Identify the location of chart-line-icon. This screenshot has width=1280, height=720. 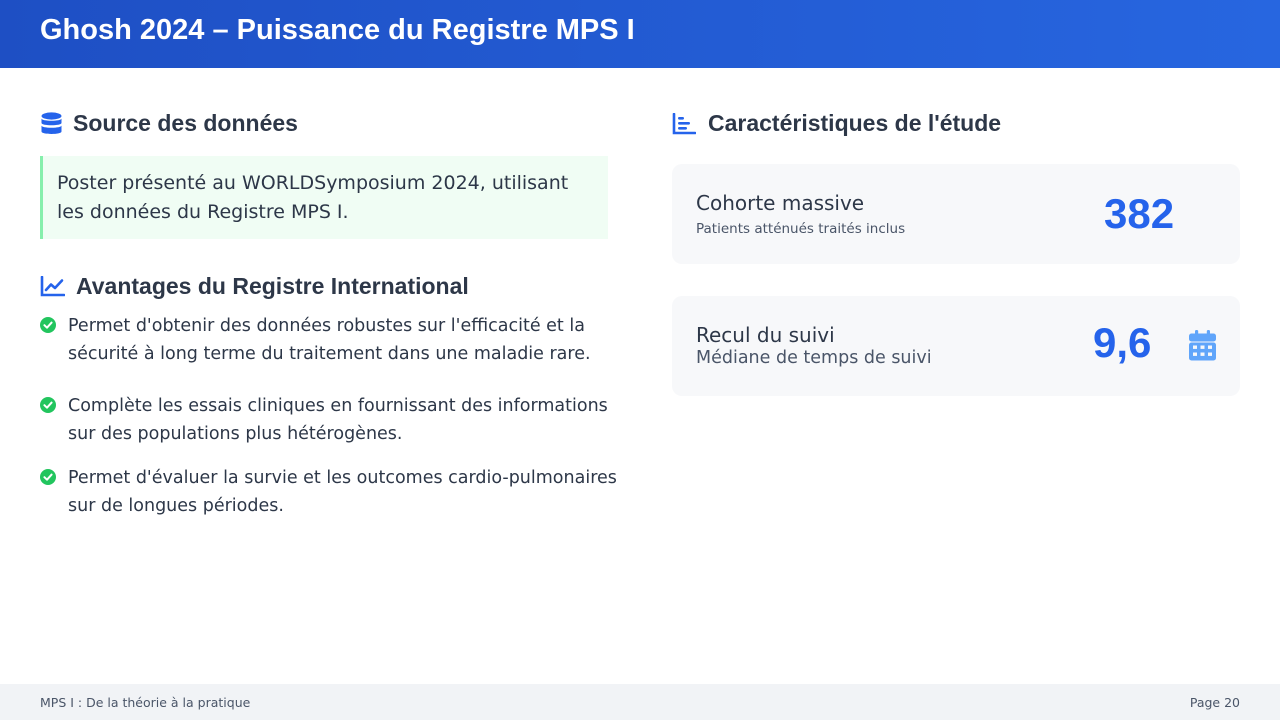
(52, 287).